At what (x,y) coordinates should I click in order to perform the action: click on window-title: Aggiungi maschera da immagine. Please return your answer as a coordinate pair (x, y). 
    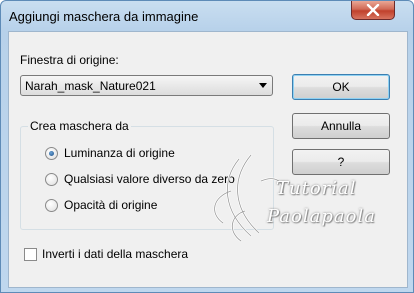
    Looking at the image, I should click on (104, 16).